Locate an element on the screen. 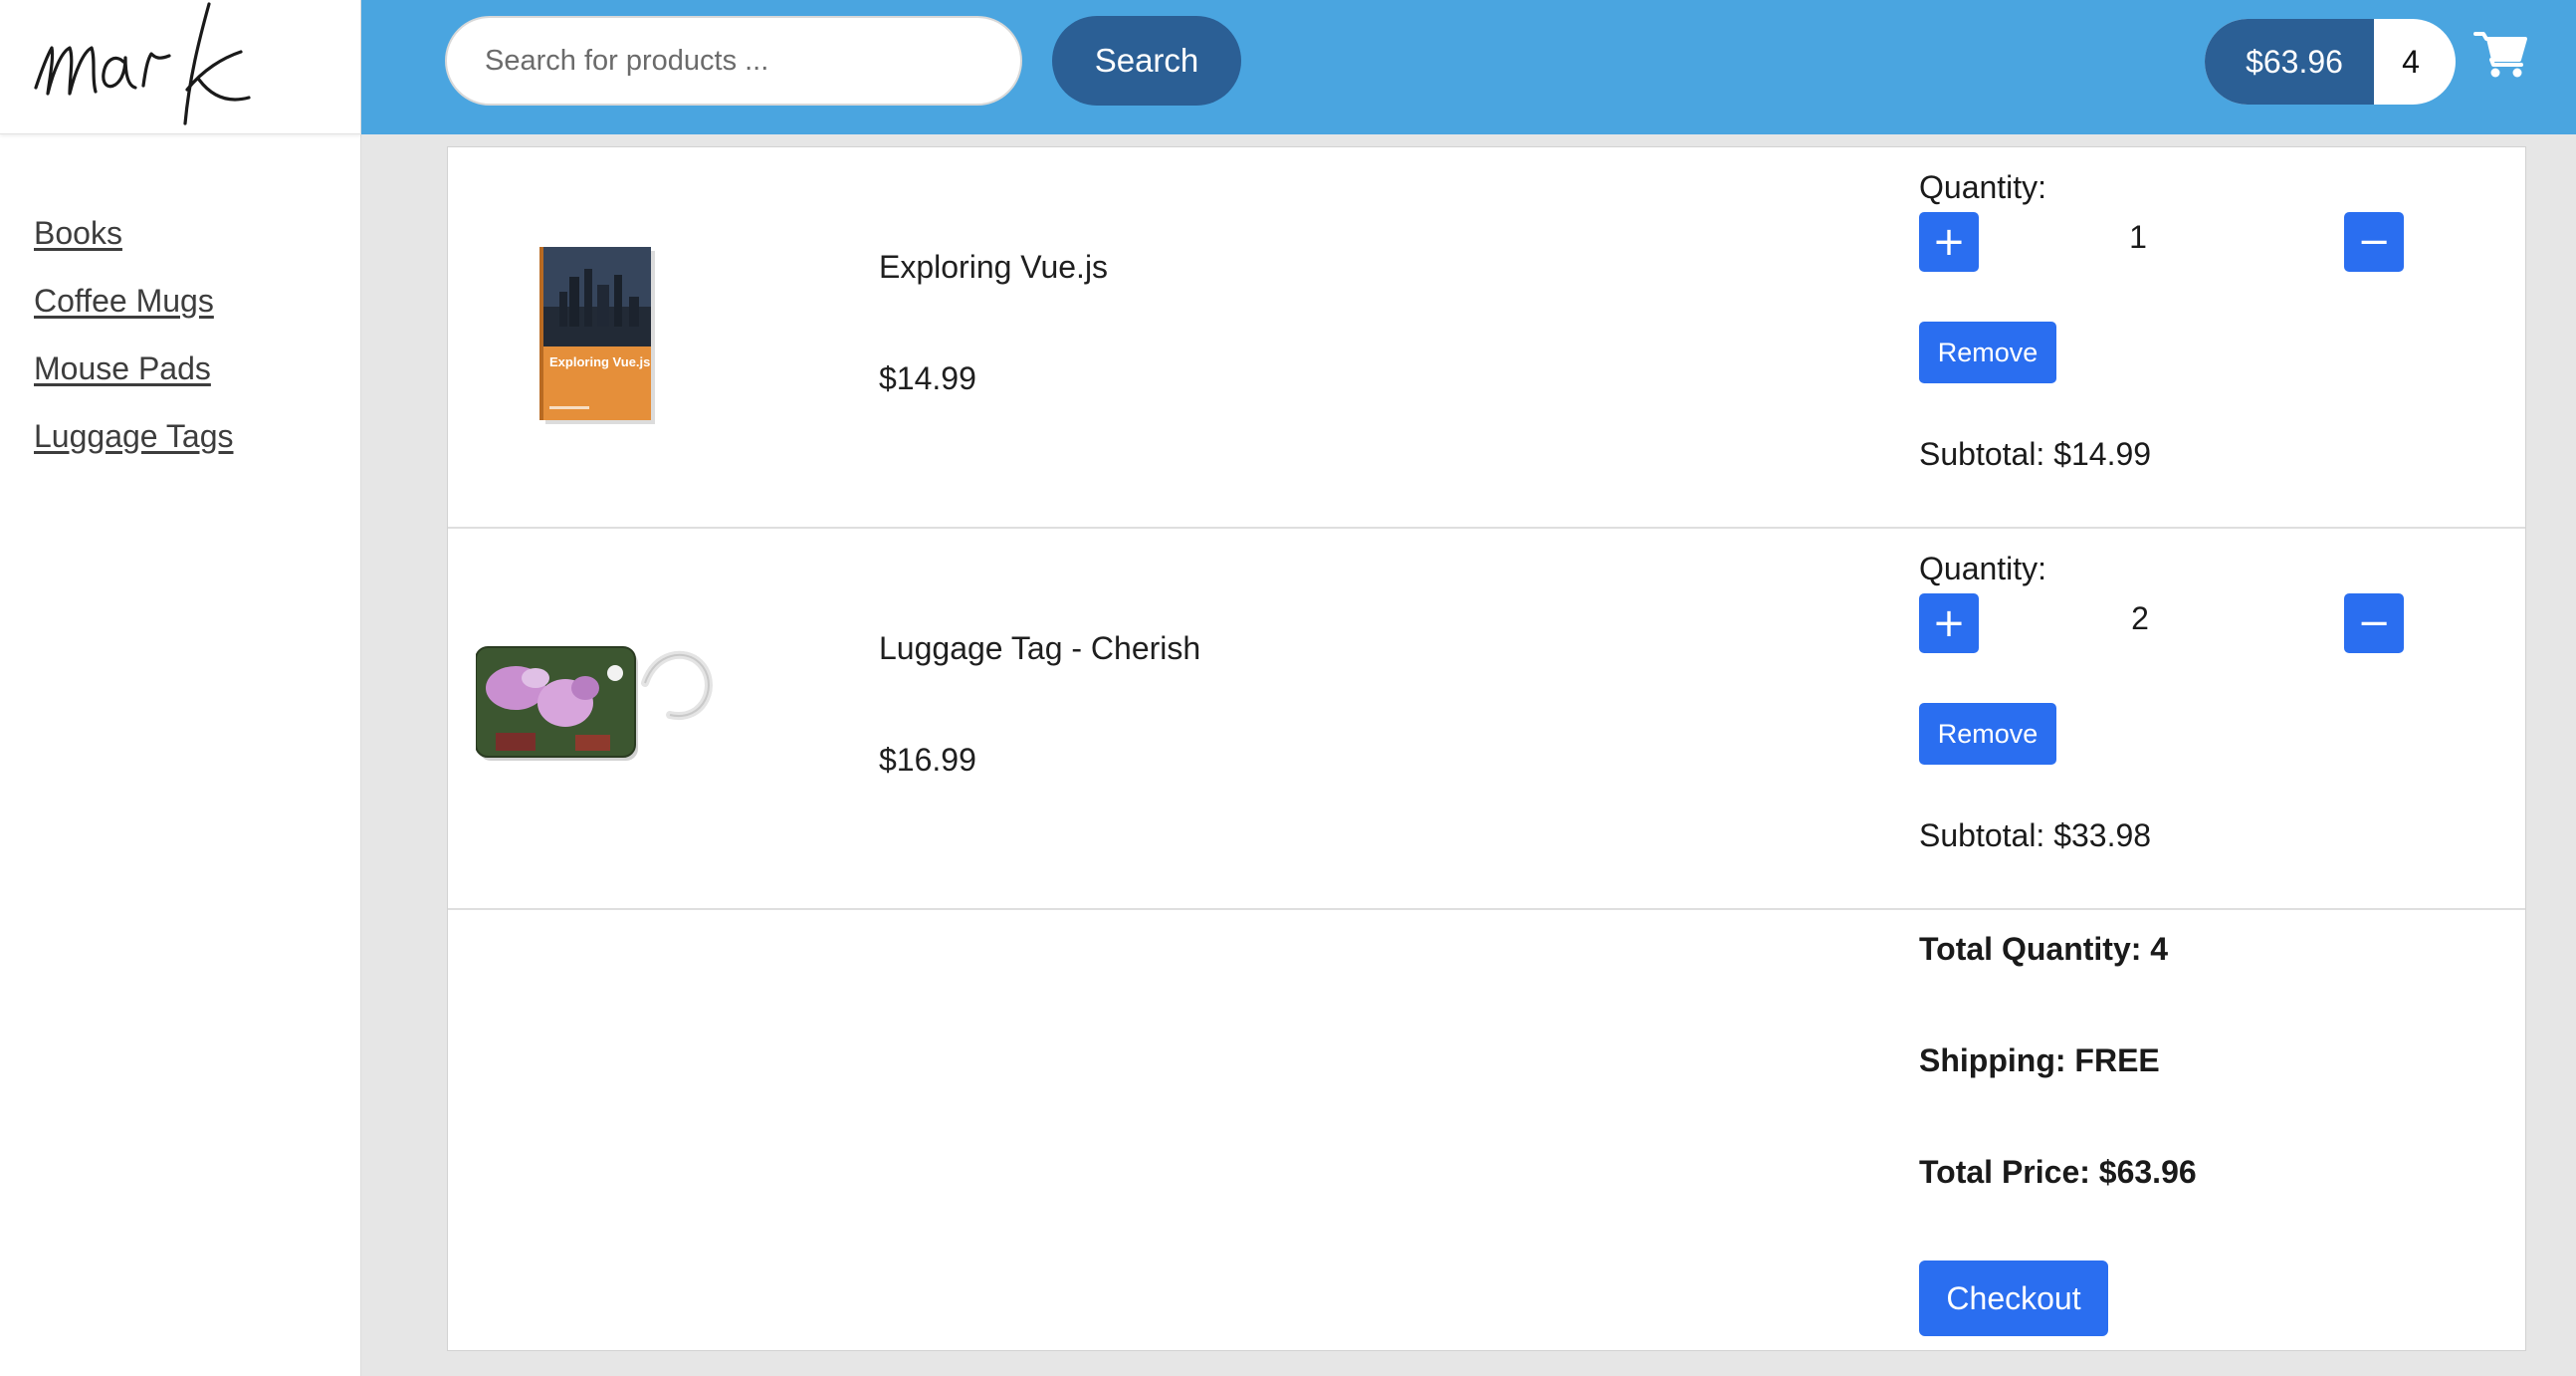 This screenshot has height=1376, width=2576. cart-item-count: 4 is located at coordinates (2411, 61).